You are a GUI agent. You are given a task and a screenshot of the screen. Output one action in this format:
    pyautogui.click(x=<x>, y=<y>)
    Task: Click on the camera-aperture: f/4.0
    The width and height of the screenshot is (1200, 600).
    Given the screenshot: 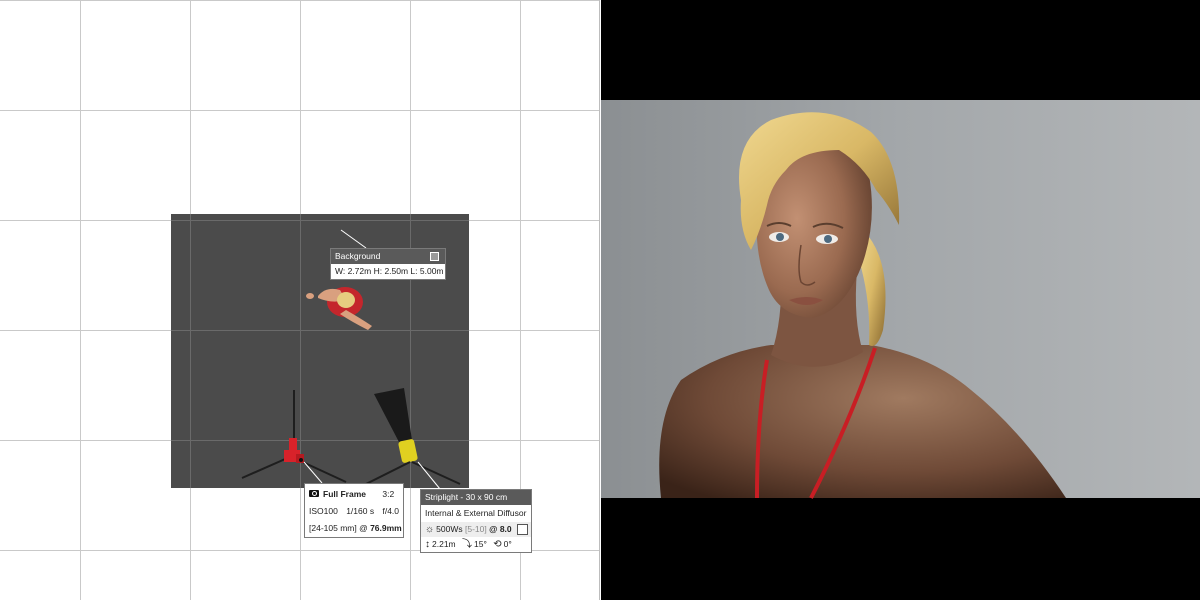 What is the action you would take?
    pyautogui.click(x=390, y=511)
    